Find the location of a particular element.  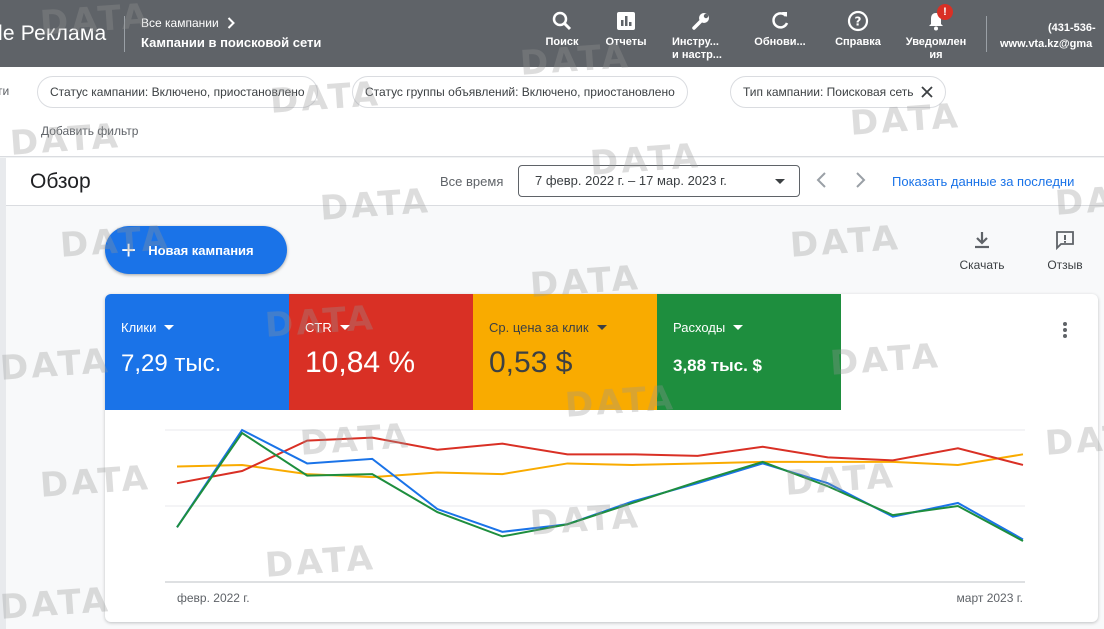

plus-icon: + is located at coordinates (129, 250).